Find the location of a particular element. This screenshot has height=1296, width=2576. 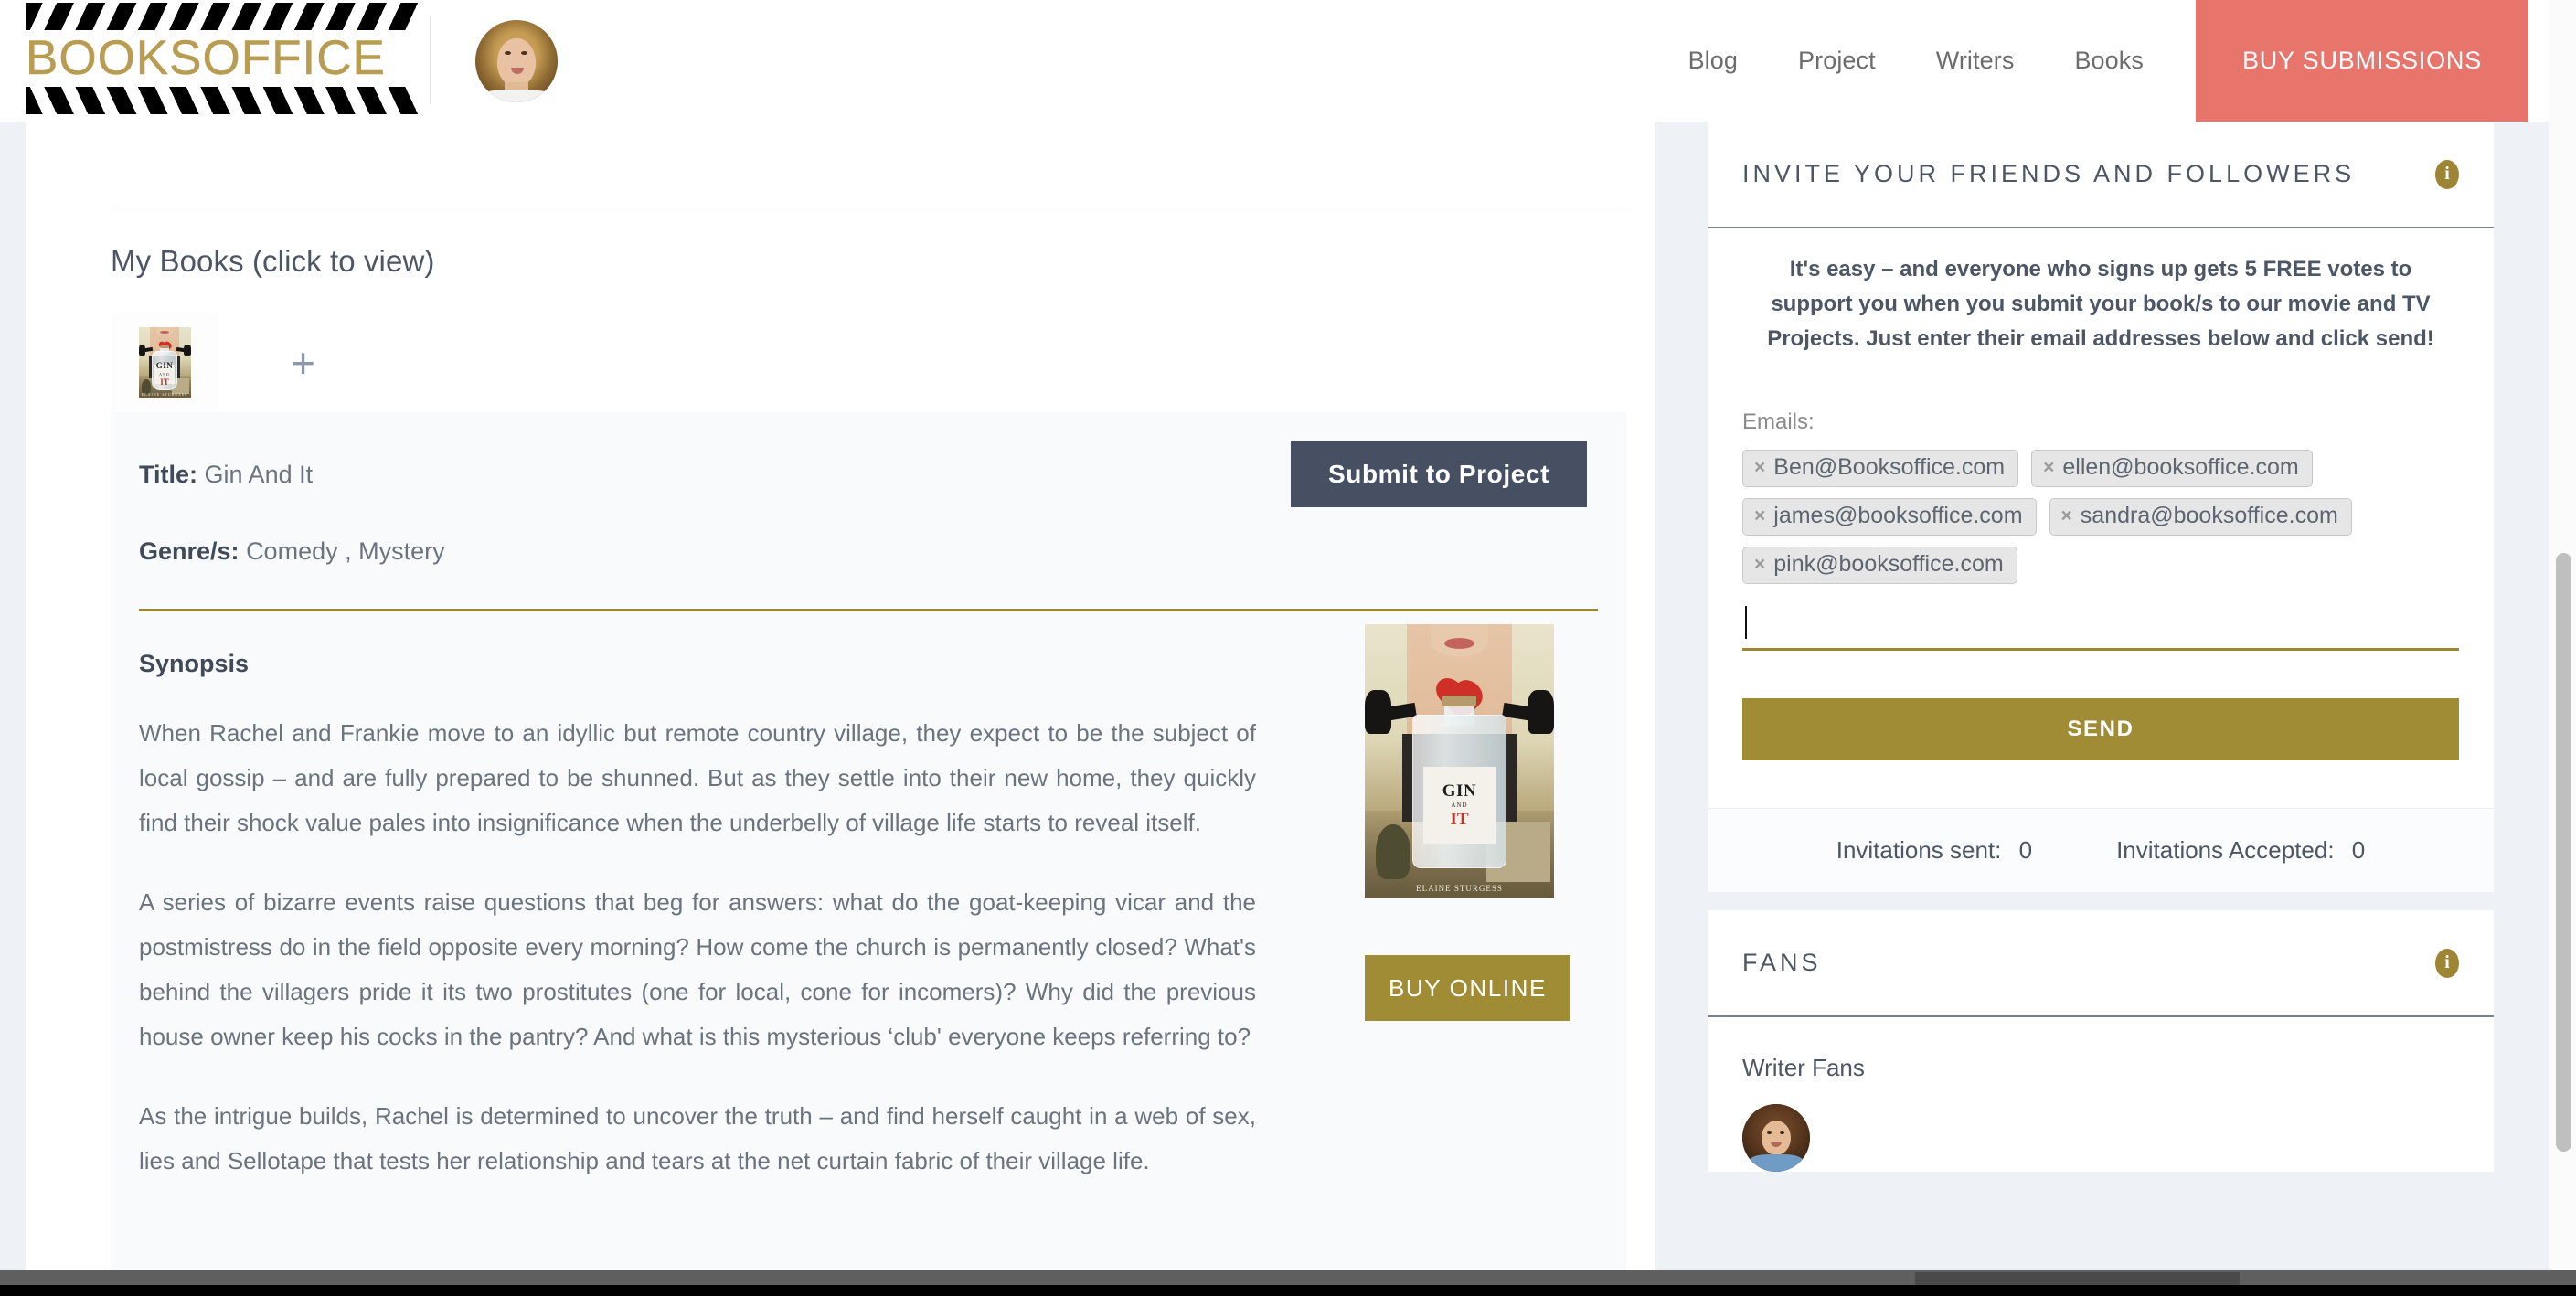

logo-stripe-top-icon is located at coordinates (222, 16).